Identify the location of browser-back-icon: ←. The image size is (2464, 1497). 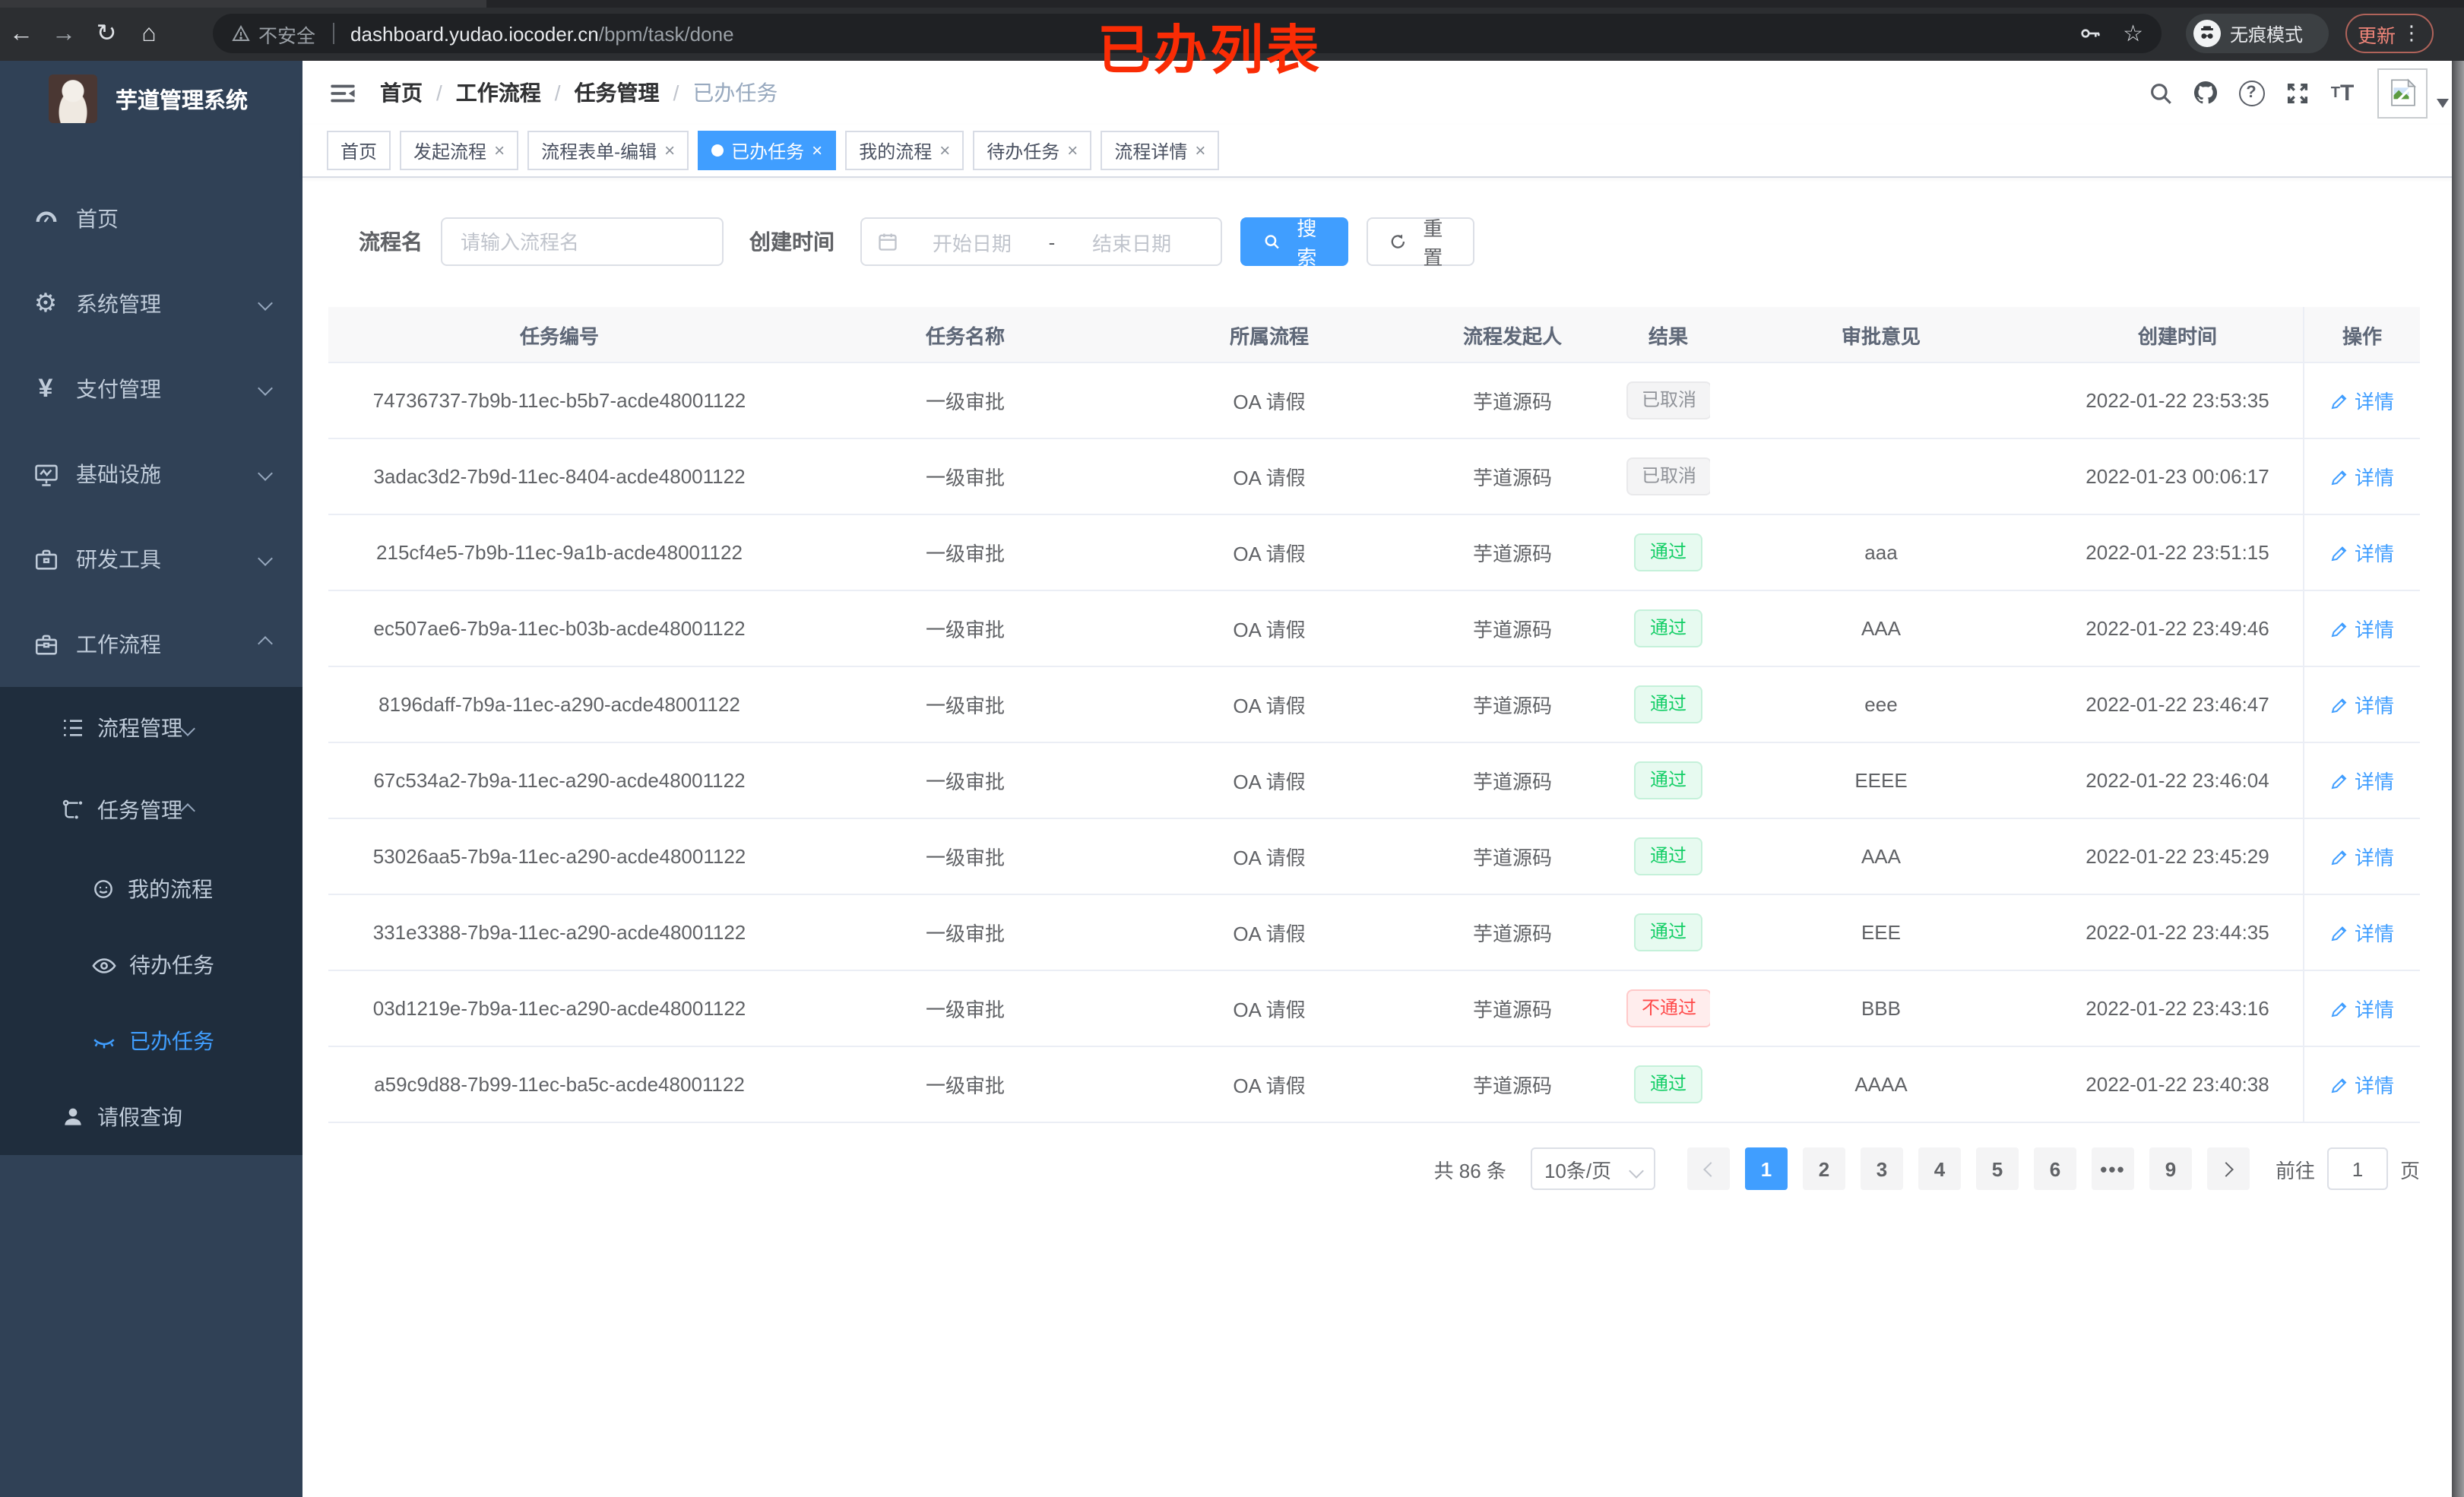
(21, 34).